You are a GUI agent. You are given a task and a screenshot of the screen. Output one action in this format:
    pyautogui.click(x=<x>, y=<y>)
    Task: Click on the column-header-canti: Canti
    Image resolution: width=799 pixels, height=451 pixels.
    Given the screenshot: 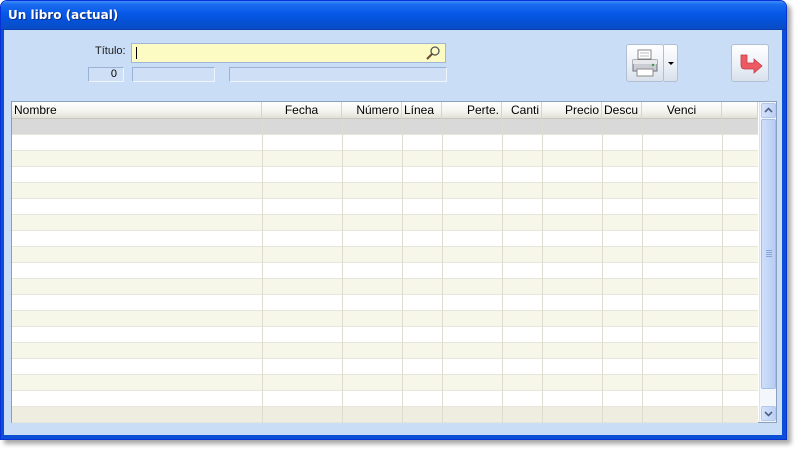 What is the action you would take?
    pyautogui.click(x=522, y=110)
    